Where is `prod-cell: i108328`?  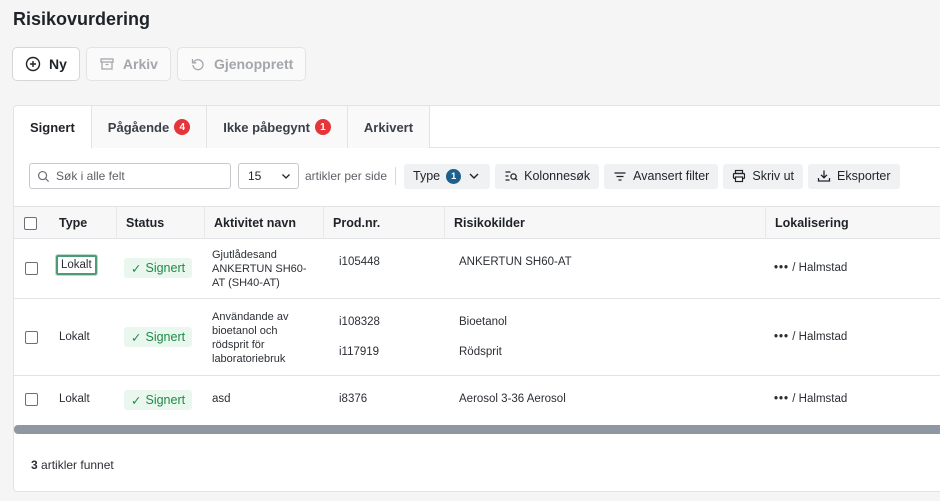
prod-cell: i108328 is located at coordinates (359, 322).